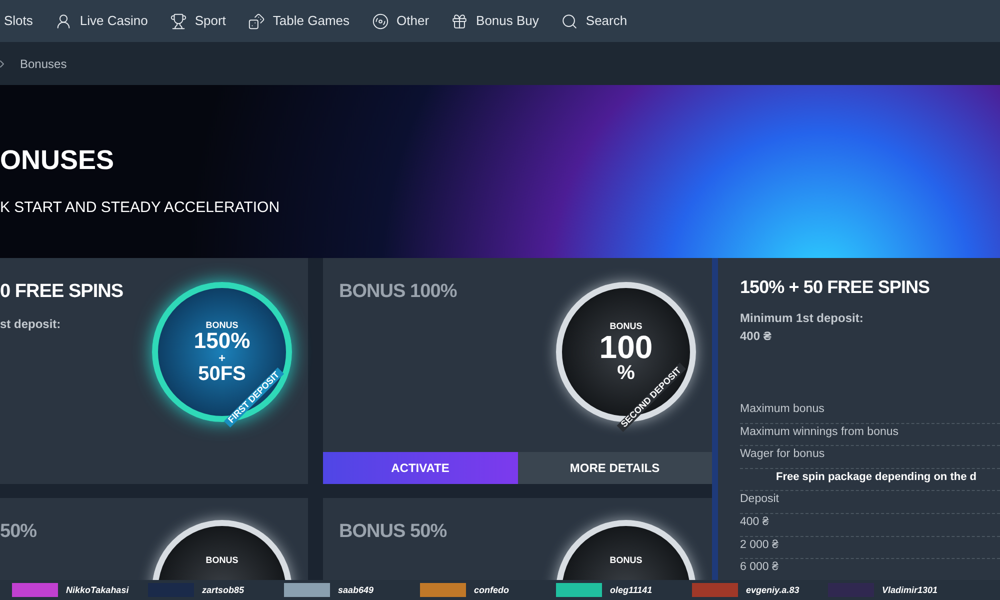 This screenshot has height=600, width=1000. What do you see at coordinates (459, 21) in the screenshot?
I see `gift-icon` at bounding box center [459, 21].